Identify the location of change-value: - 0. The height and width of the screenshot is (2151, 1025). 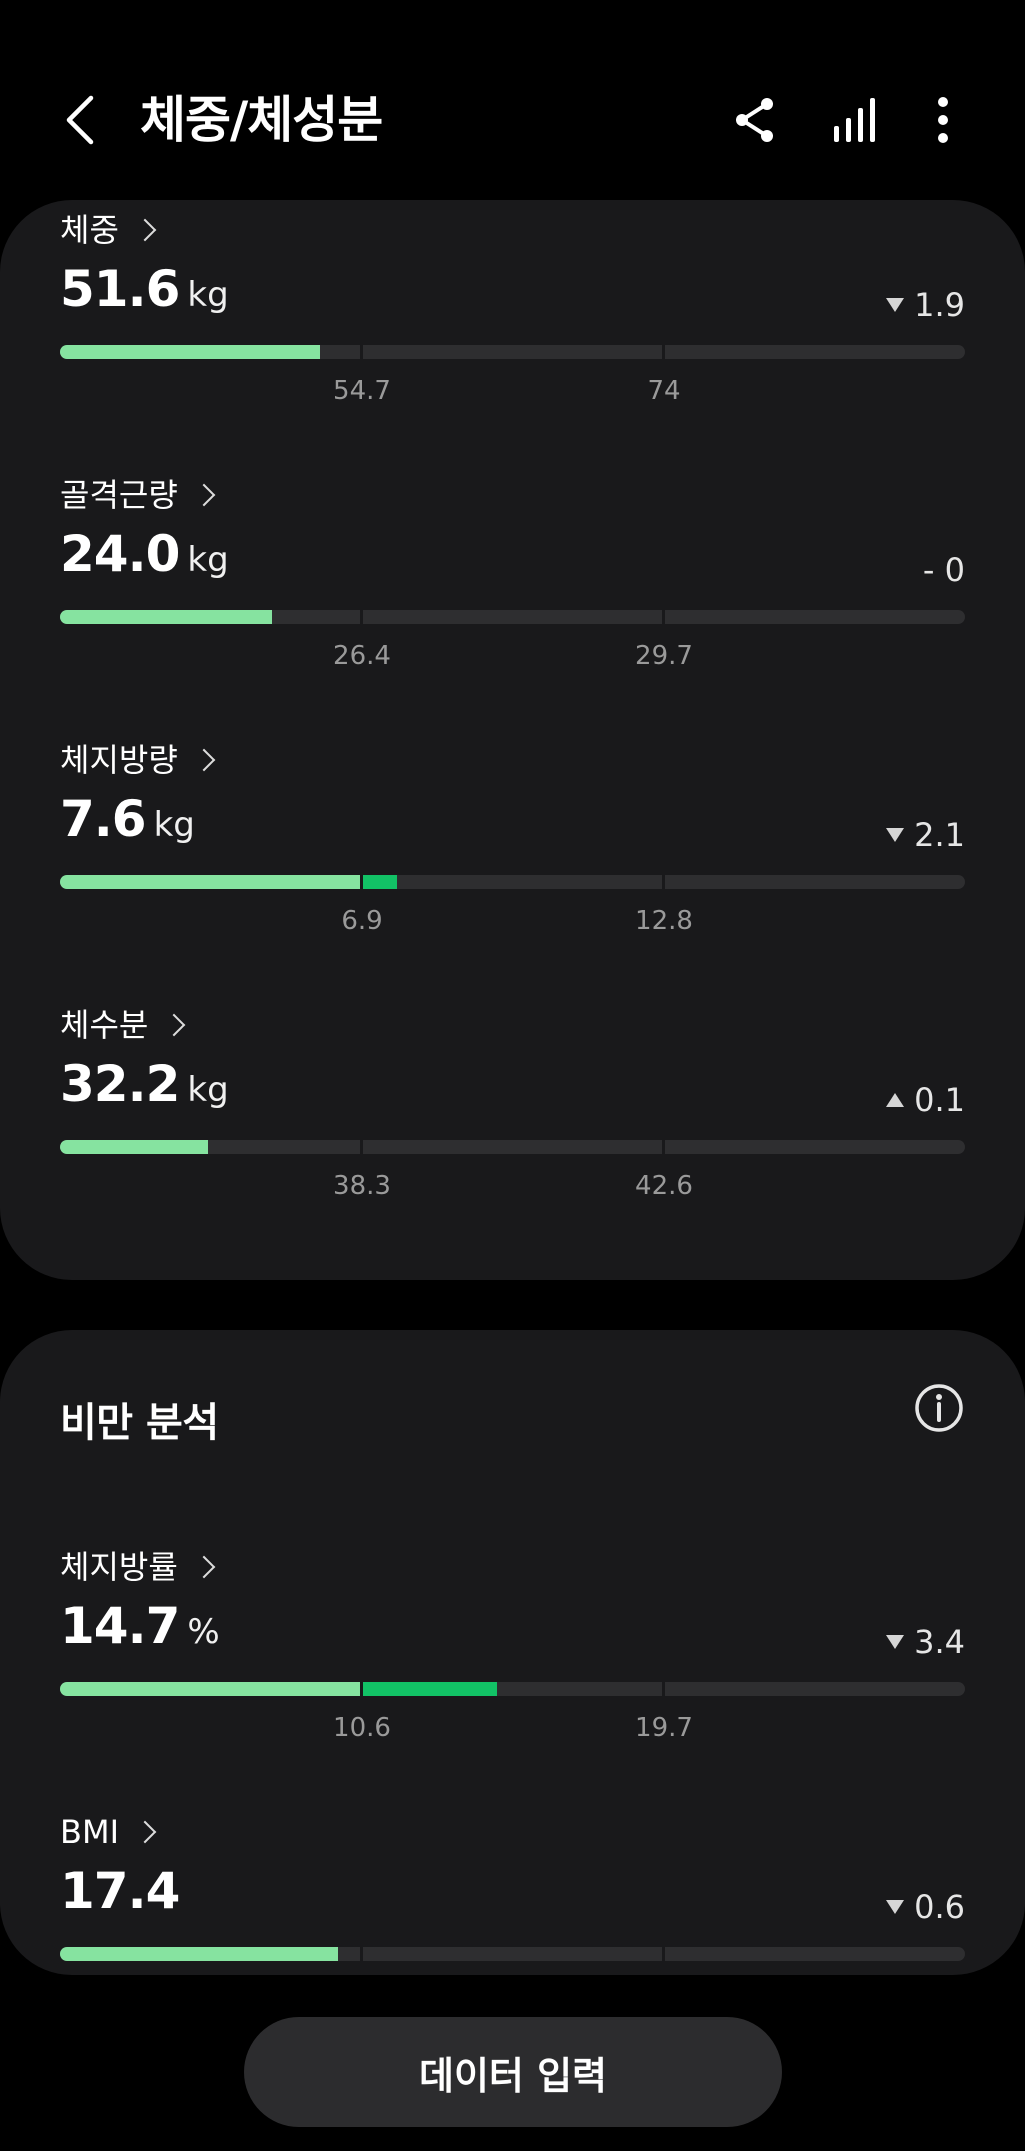
(943, 570).